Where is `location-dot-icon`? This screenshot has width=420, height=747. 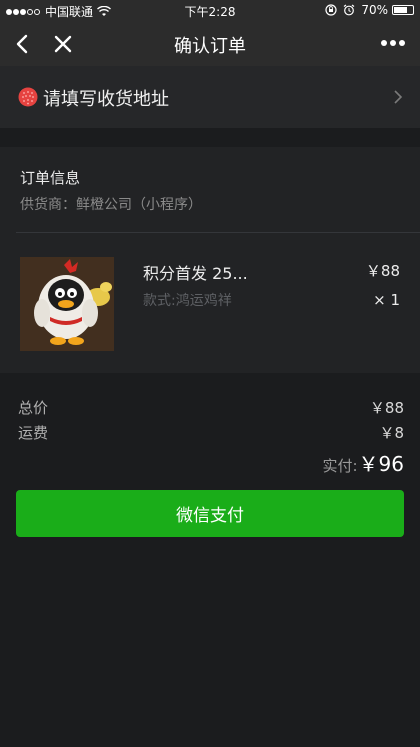
location-dot-icon is located at coordinates (28, 97).